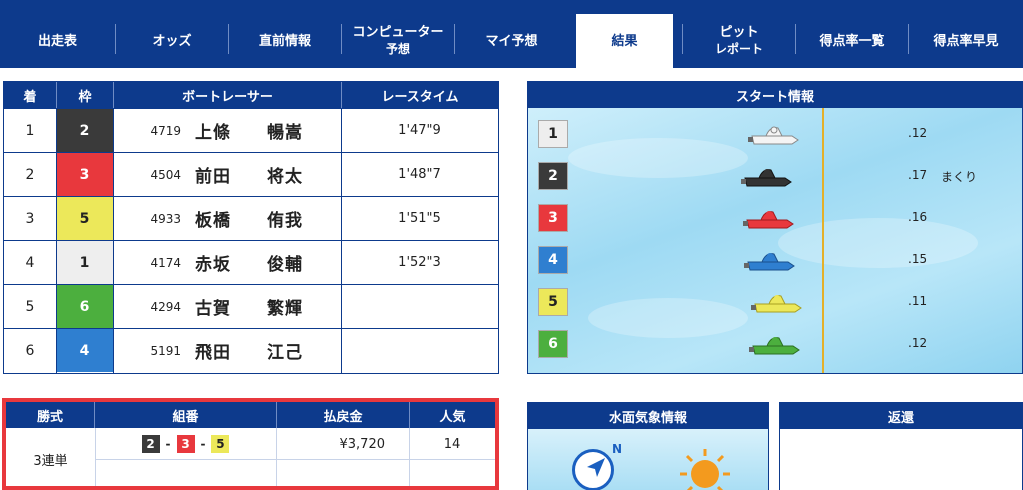 This screenshot has width=1023, height=490. I want to click on start-row: 3 .16, so click(775, 218).